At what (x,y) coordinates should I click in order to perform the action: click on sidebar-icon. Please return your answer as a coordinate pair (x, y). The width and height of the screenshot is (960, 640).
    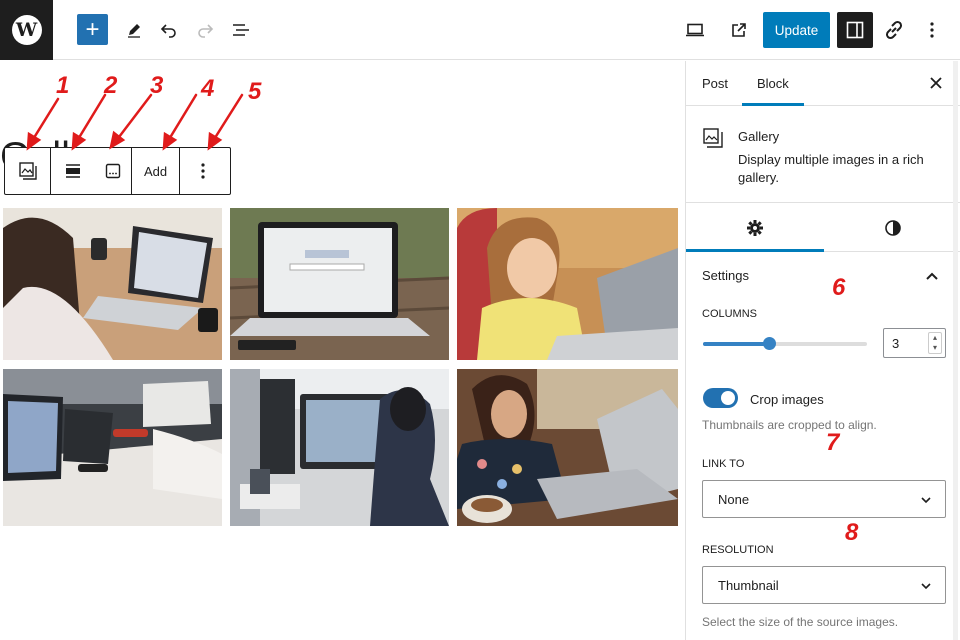
    Looking at the image, I should click on (855, 30).